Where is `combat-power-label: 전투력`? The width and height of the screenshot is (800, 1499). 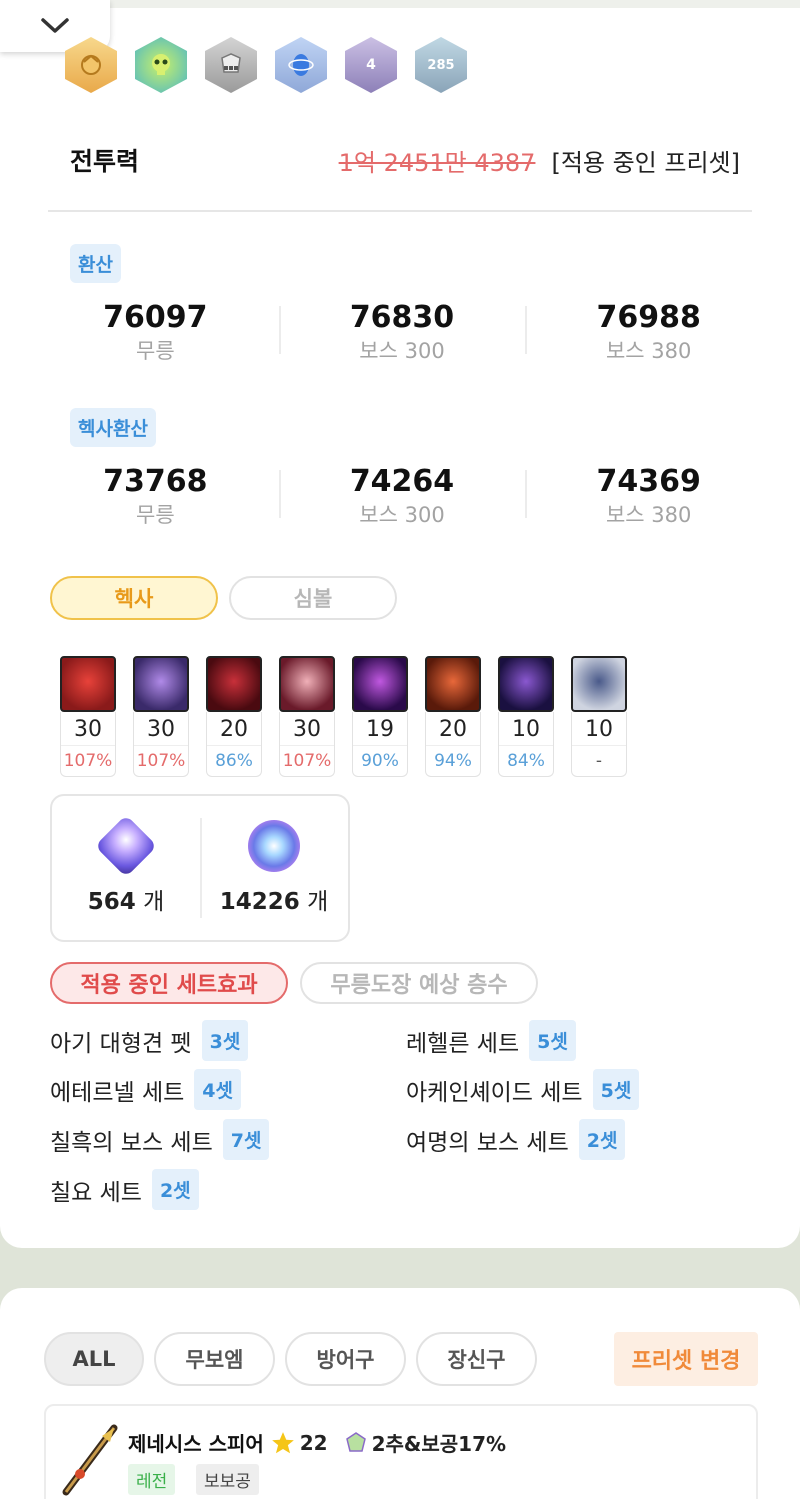 combat-power-label: 전투력 is located at coordinates (105, 161).